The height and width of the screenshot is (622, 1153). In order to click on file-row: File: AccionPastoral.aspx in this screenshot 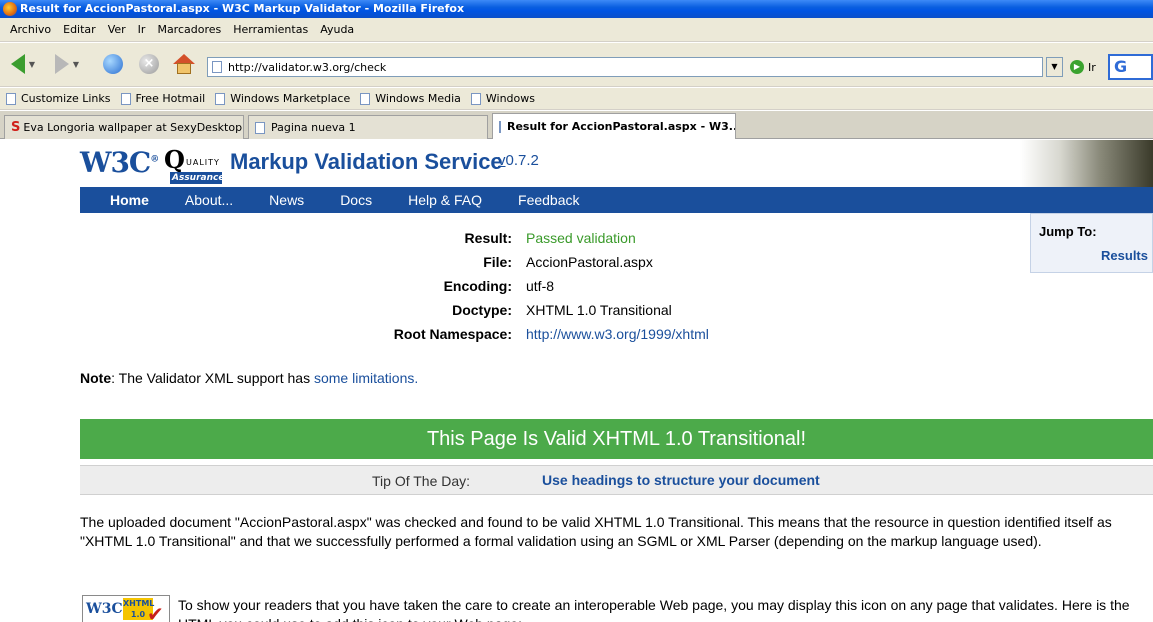, I will do `click(555, 264)`.